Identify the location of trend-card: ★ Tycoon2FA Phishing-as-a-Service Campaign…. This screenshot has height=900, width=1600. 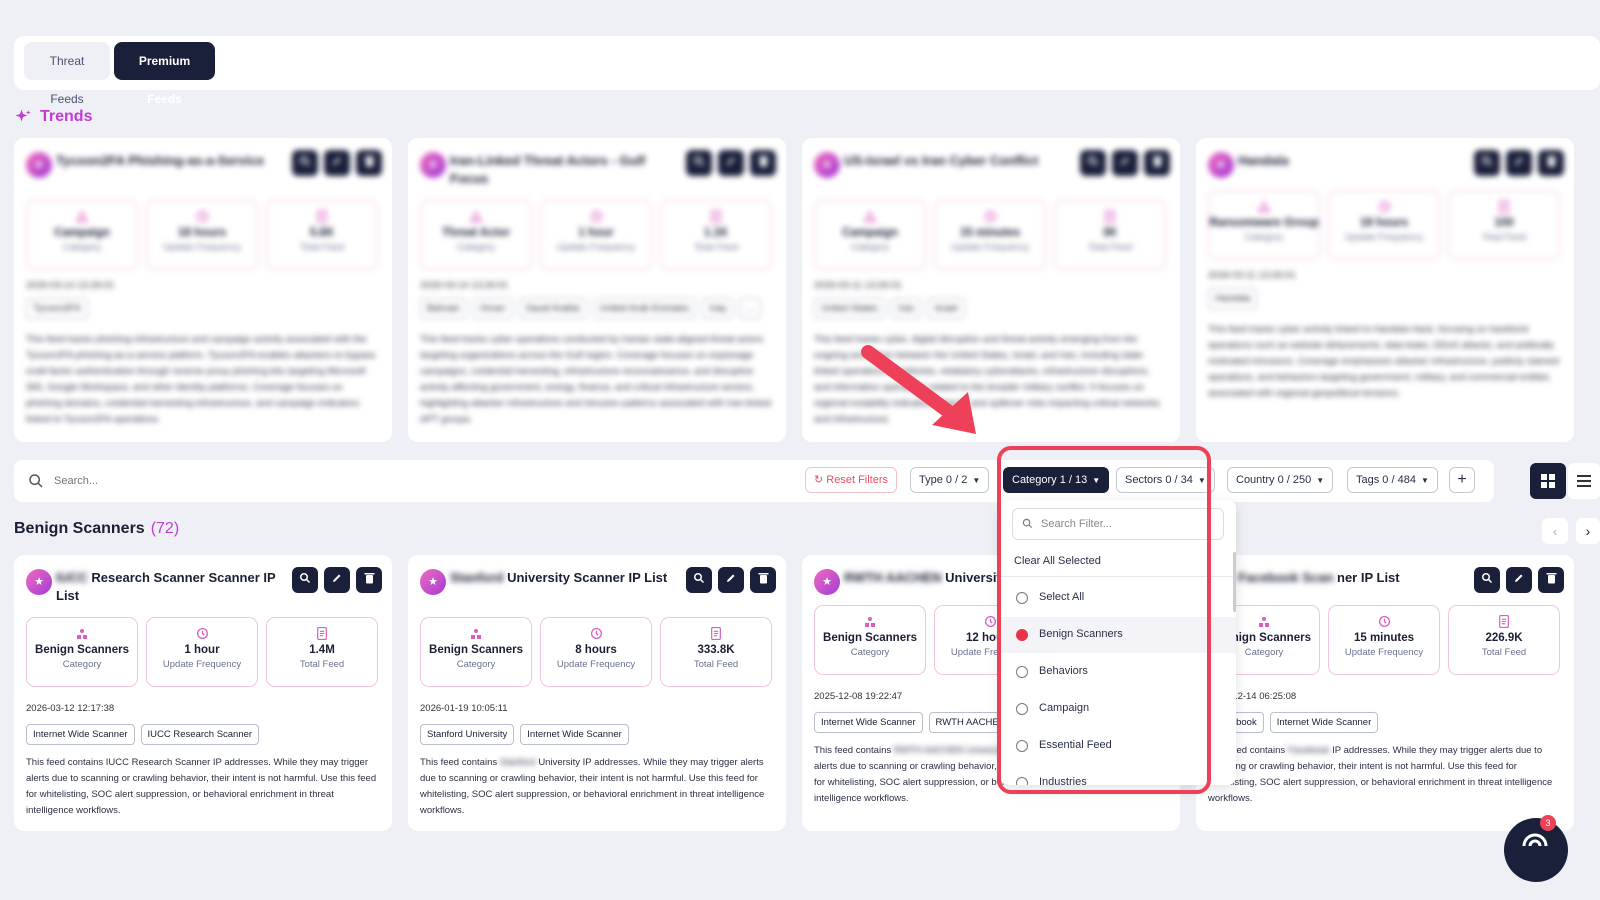
(203, 290).